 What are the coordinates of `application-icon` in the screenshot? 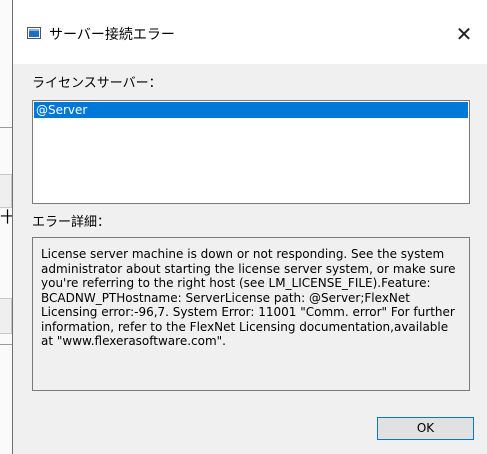 It's located at (34, 33).